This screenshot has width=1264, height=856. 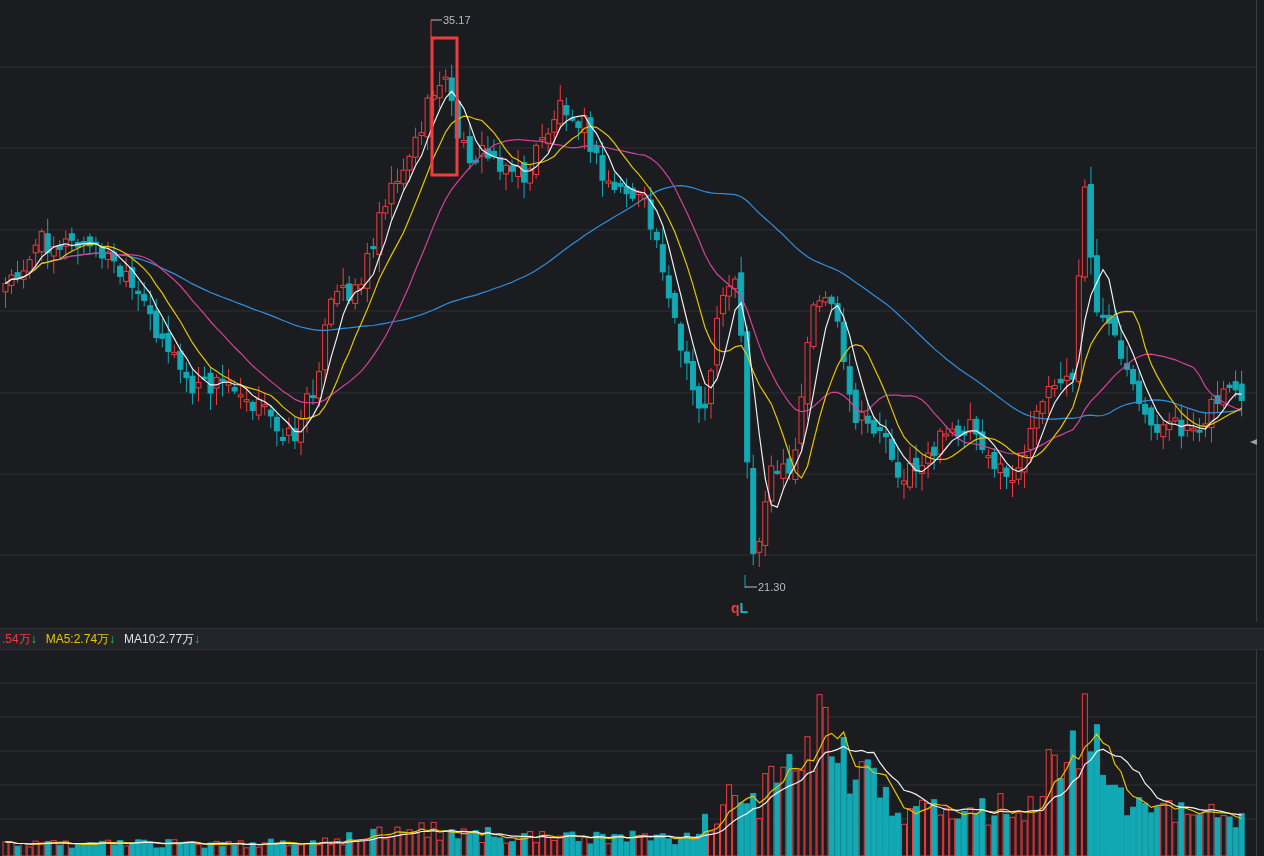 I want to click on high-price-label: 35.17, so click(x=457, y=20).